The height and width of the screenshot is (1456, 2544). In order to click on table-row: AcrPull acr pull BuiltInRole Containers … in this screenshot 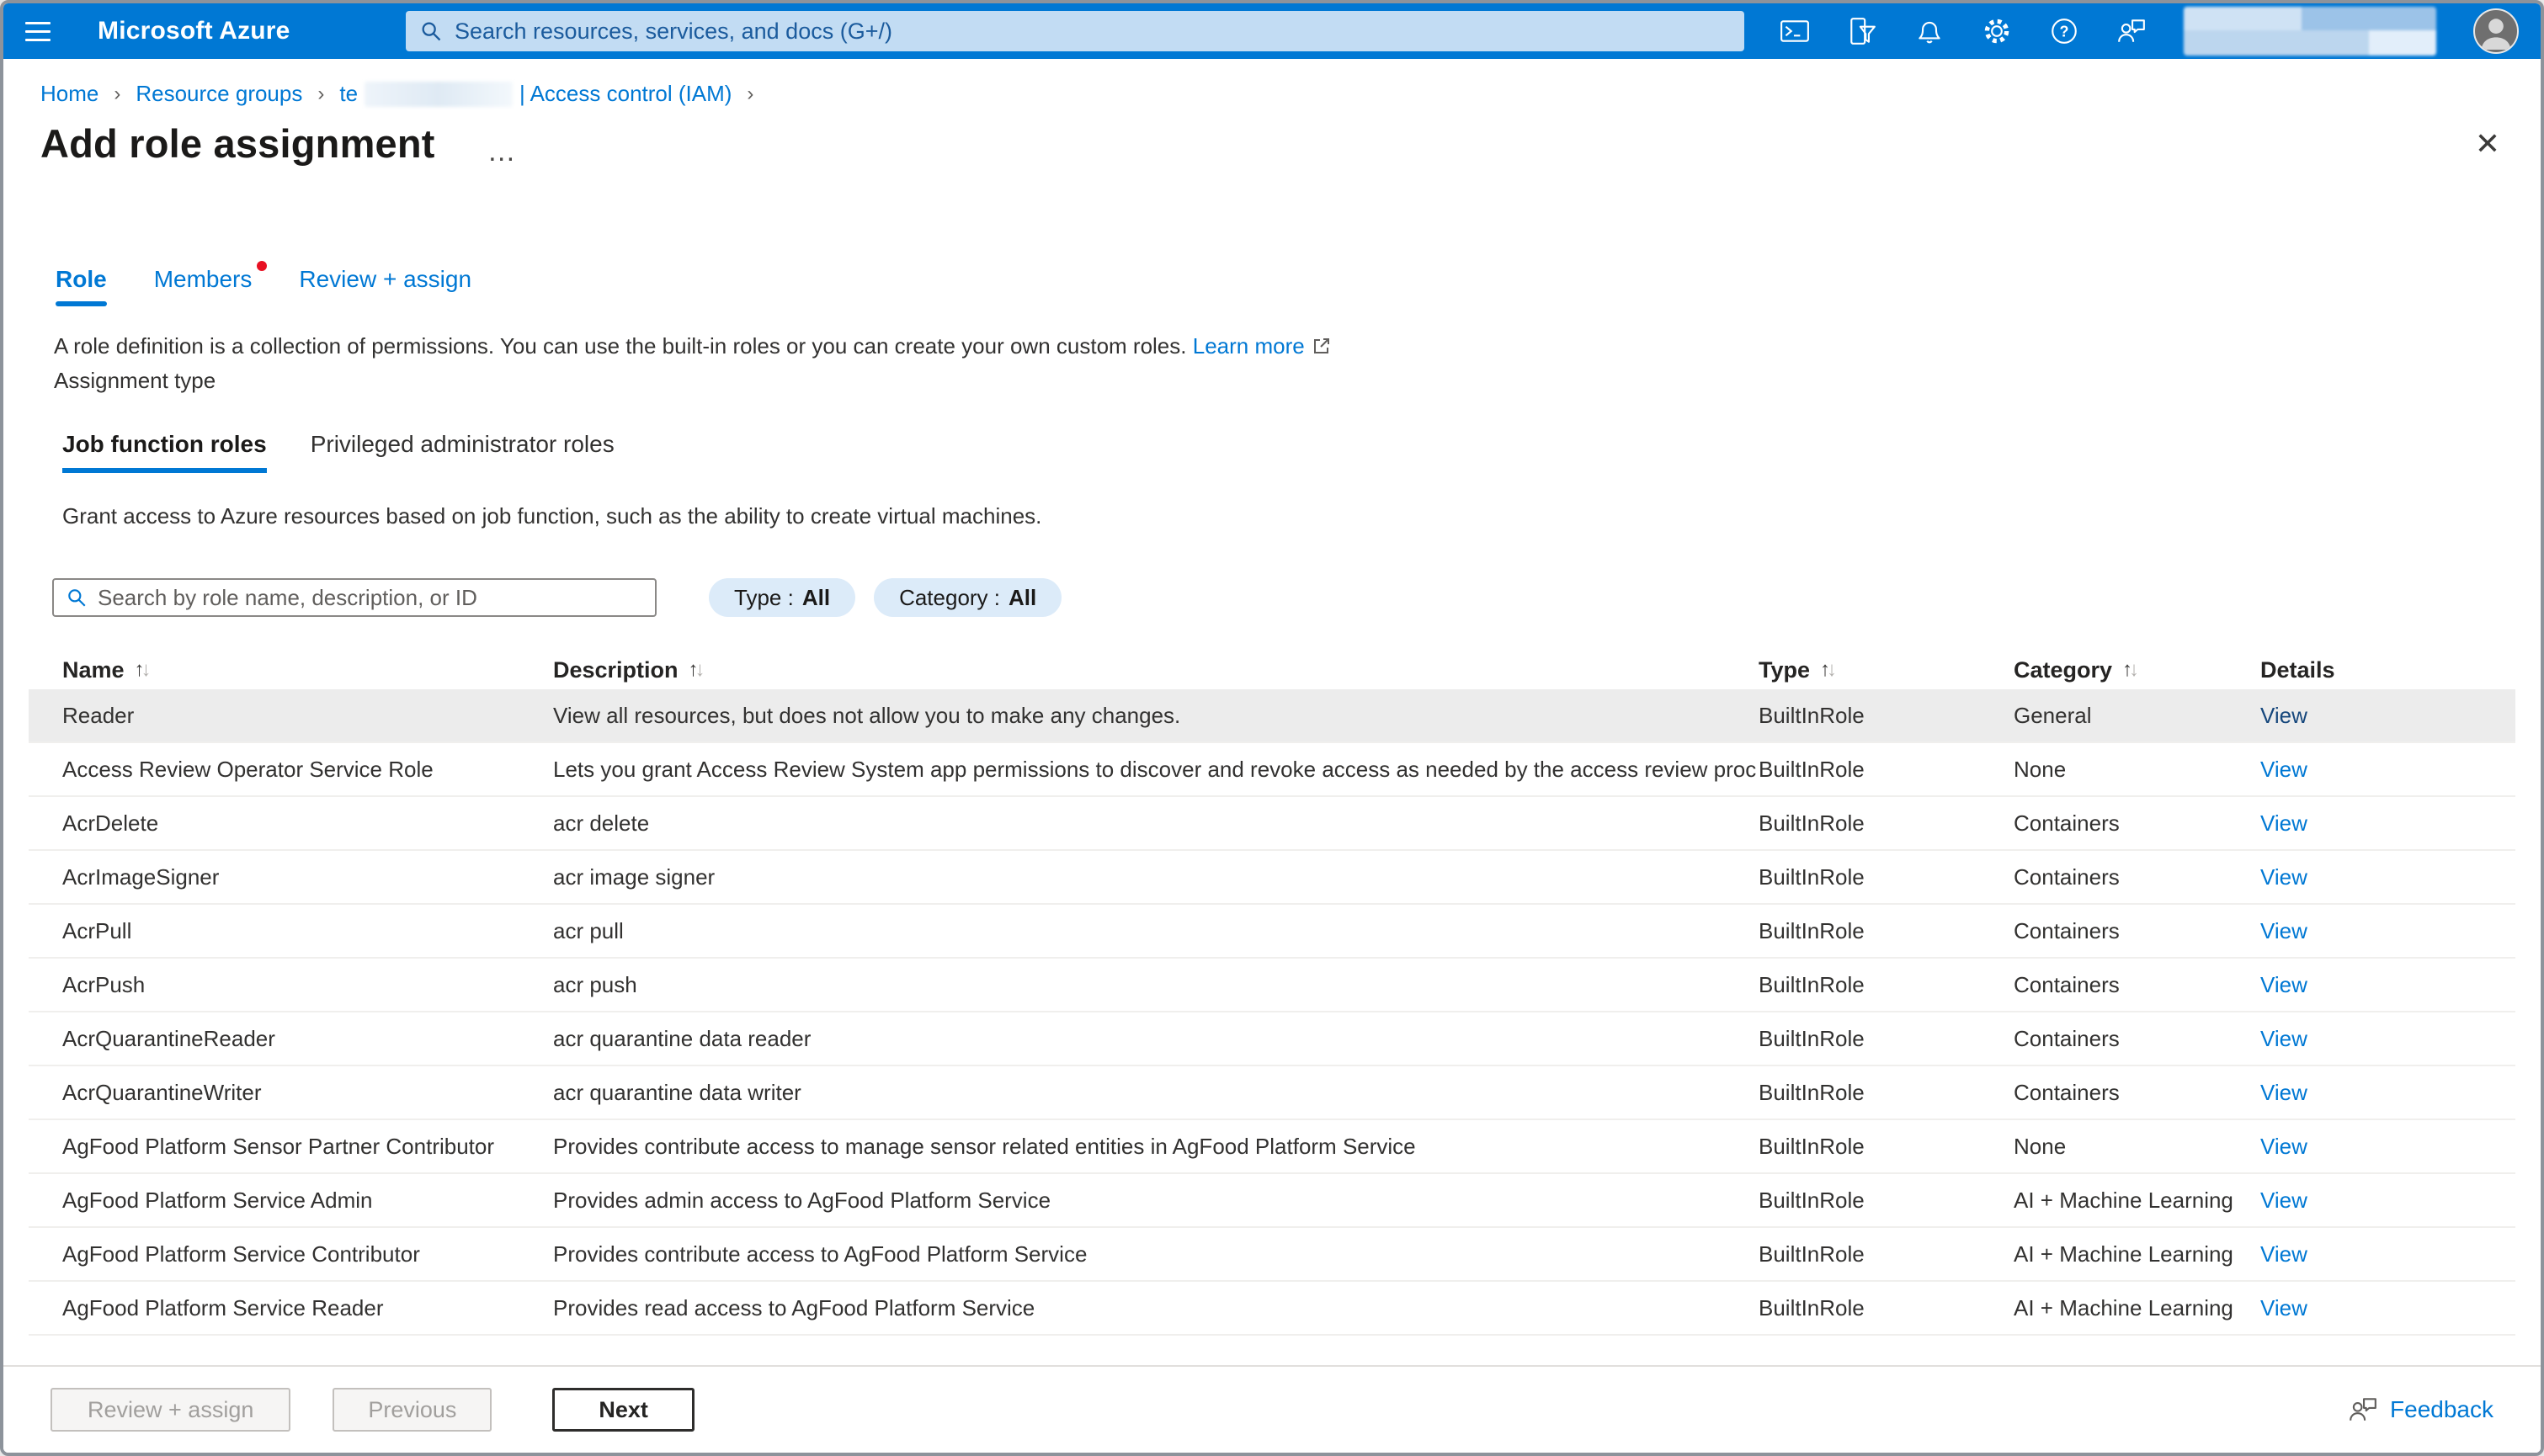, I will do `click(1272, 932)`.